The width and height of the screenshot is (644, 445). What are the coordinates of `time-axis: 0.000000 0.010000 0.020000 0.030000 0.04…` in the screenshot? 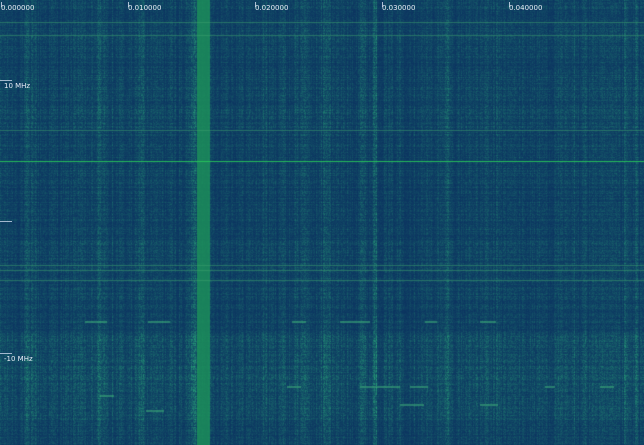 It's located at (322, 11).